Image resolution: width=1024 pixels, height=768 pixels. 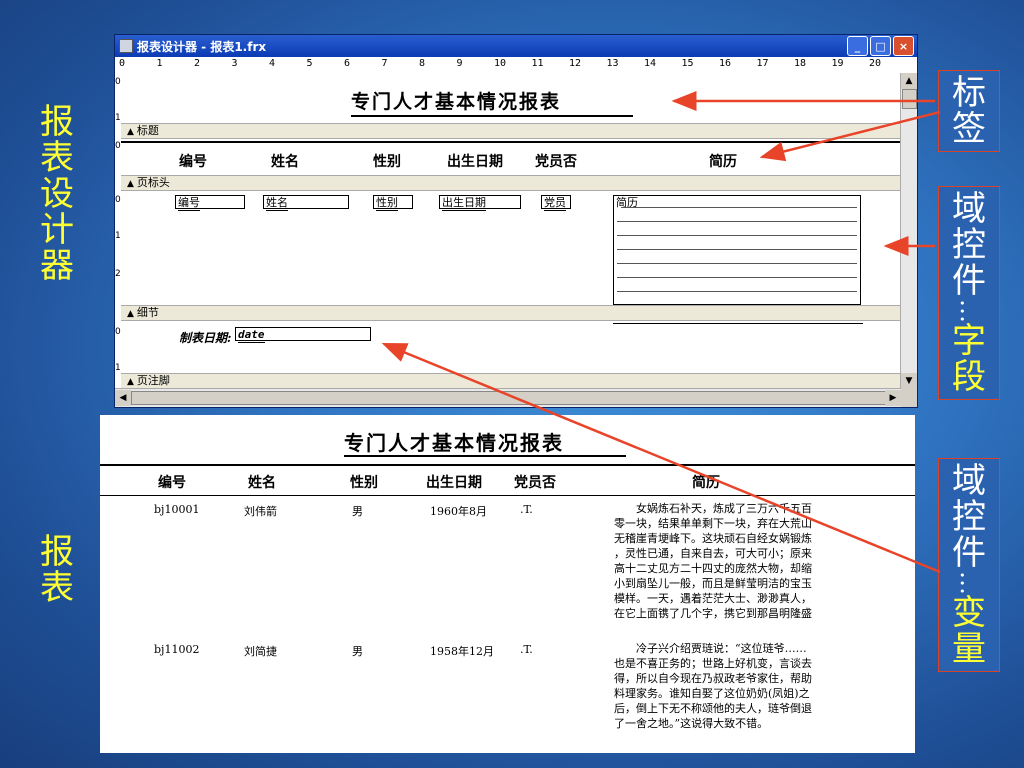 I want to click on scroll-right-arrow-icon: ▶, so click(x=893, y=398).